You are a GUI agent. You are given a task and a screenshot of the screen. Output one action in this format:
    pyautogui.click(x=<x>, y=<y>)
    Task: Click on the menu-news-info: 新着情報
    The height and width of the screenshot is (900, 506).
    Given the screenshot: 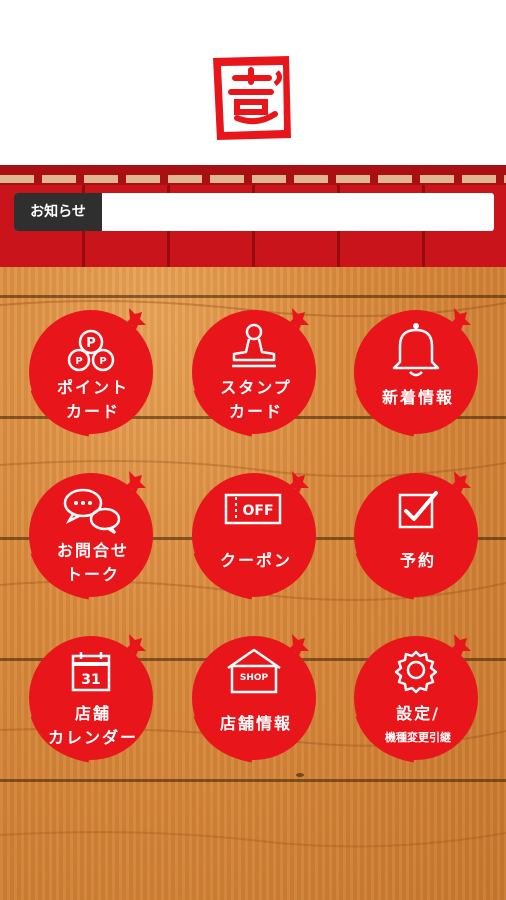 What is the action you would take?
    pyautogui.click(x=418, y=370)
    